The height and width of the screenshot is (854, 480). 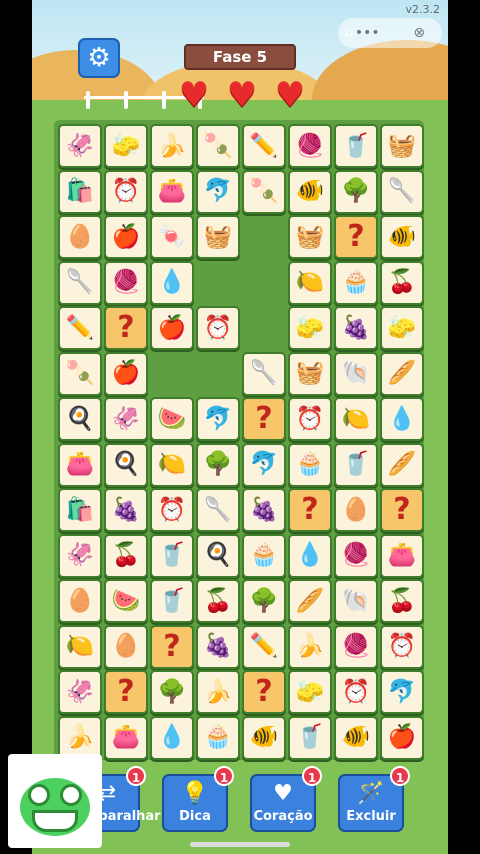 What do you see at coordinates (240, 844) in the screenshot?
I see `home-indicator` at bounding box center [240, 844].